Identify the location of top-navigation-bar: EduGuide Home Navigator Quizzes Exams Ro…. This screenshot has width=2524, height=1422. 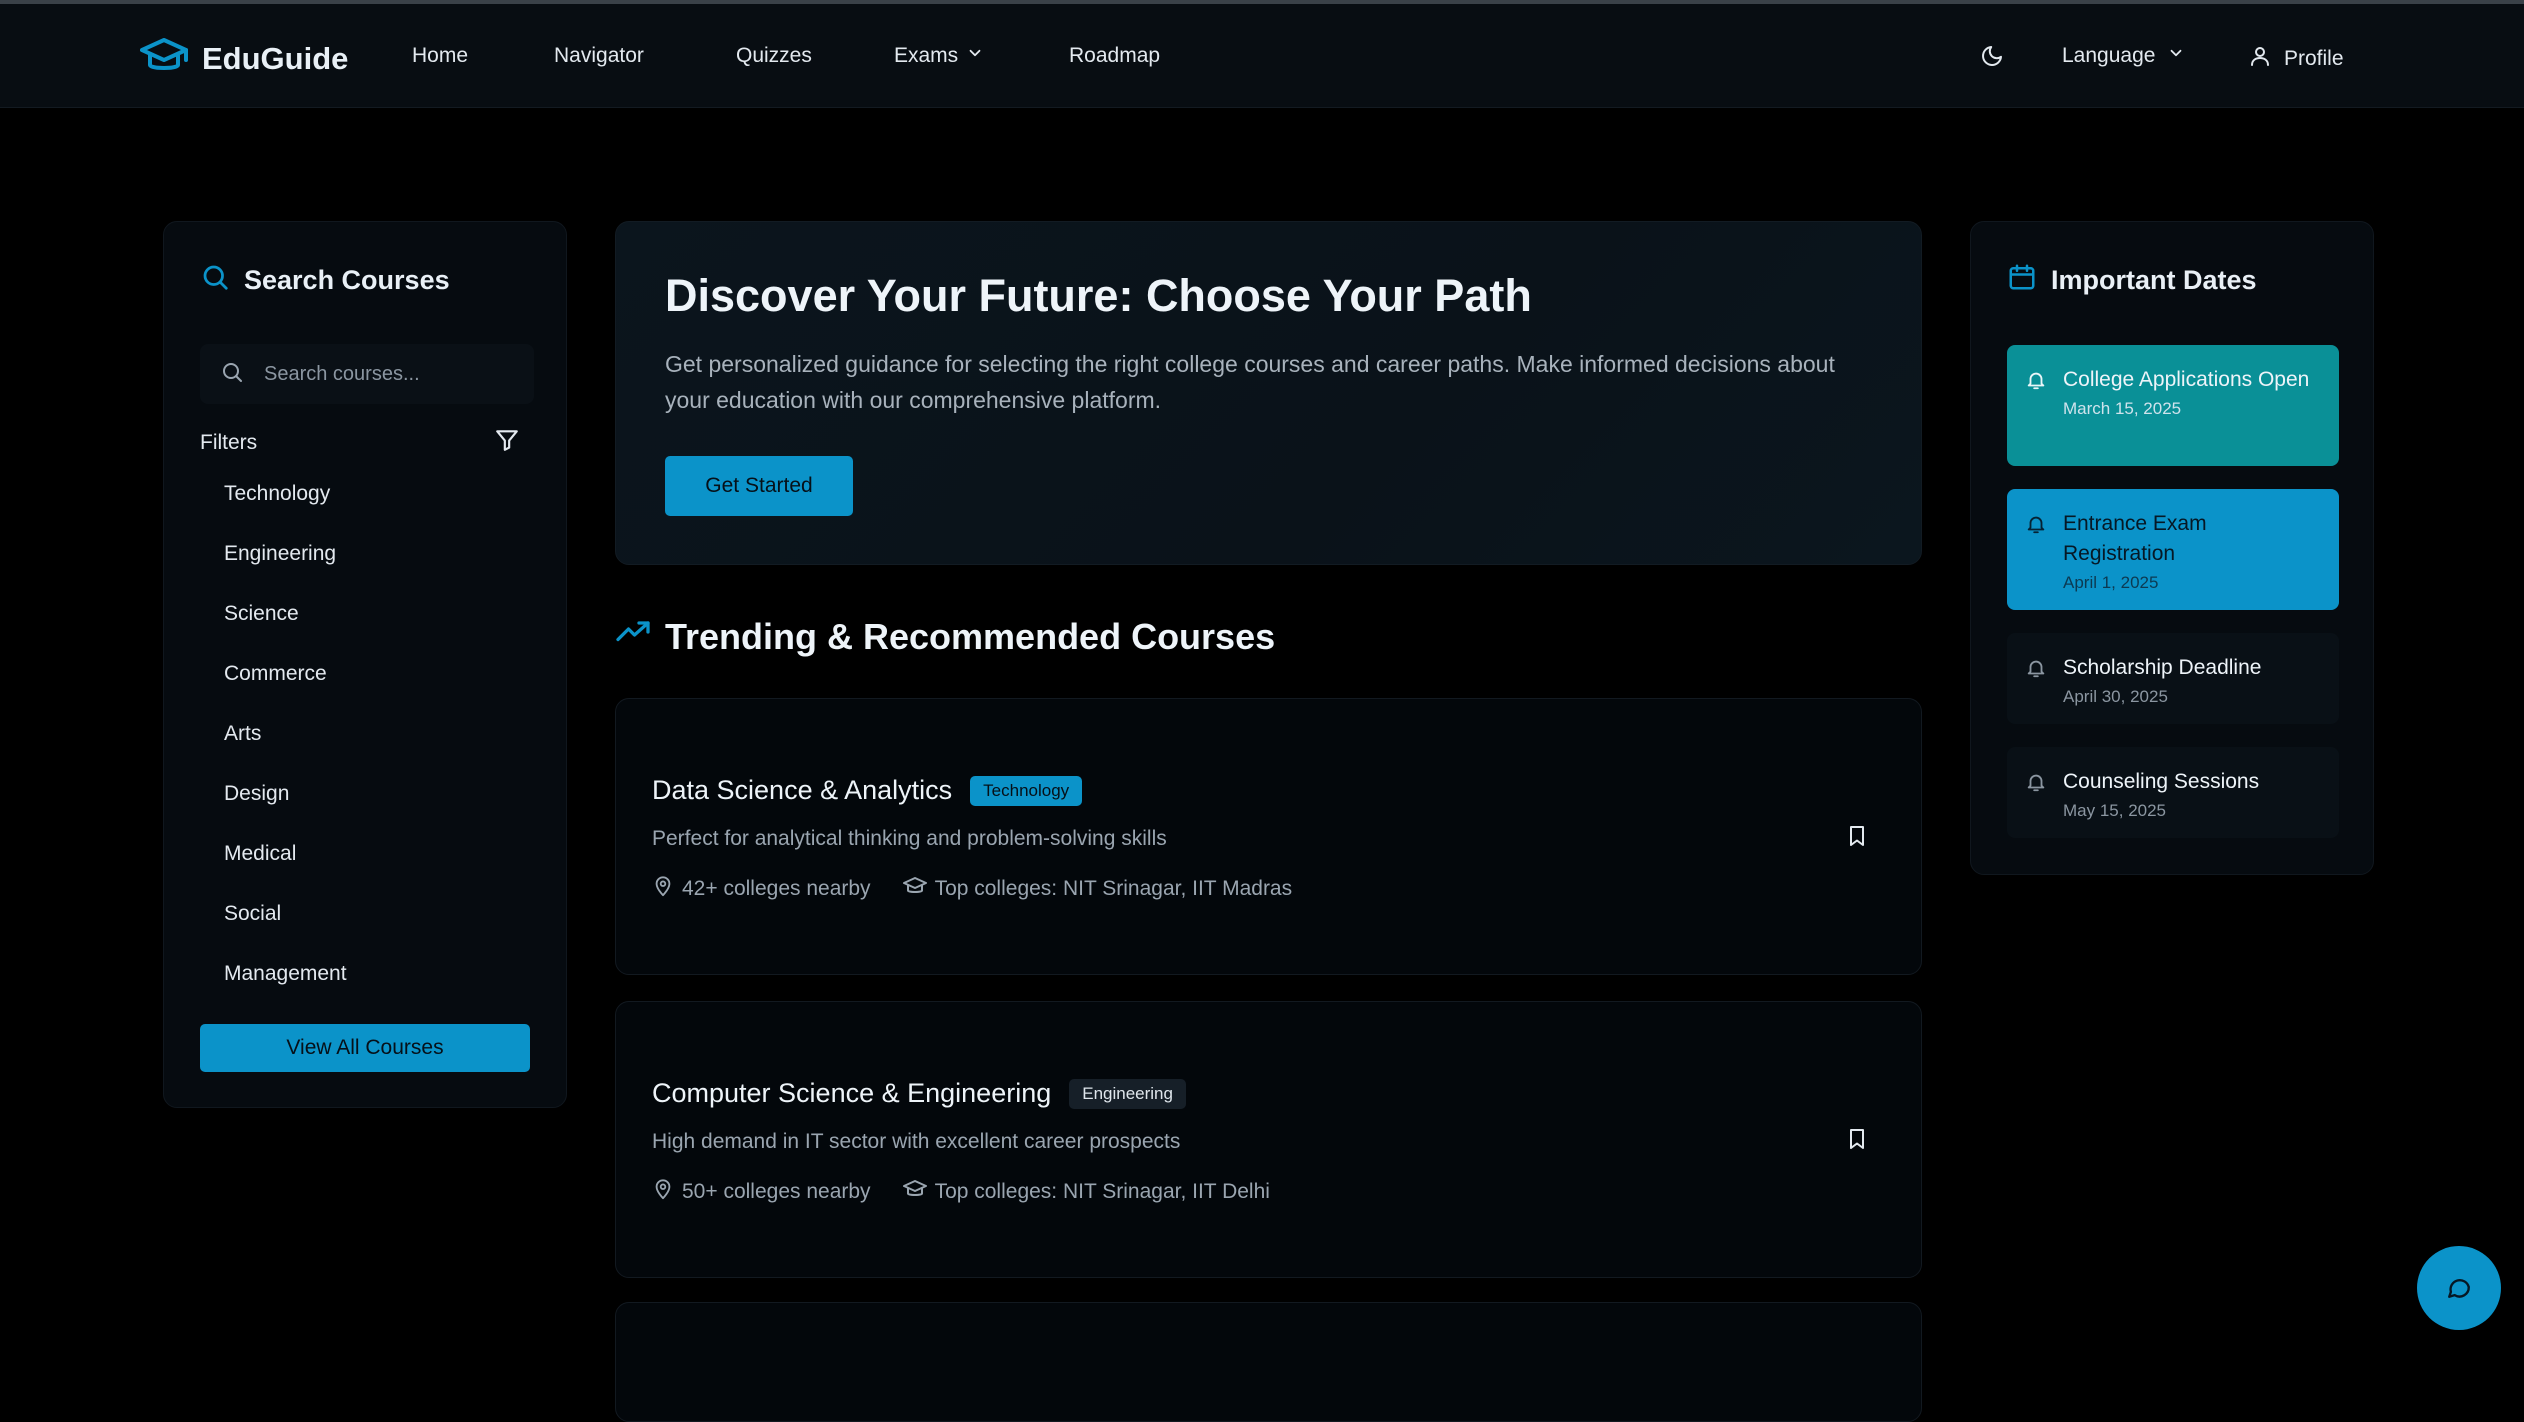
(1262, 54).